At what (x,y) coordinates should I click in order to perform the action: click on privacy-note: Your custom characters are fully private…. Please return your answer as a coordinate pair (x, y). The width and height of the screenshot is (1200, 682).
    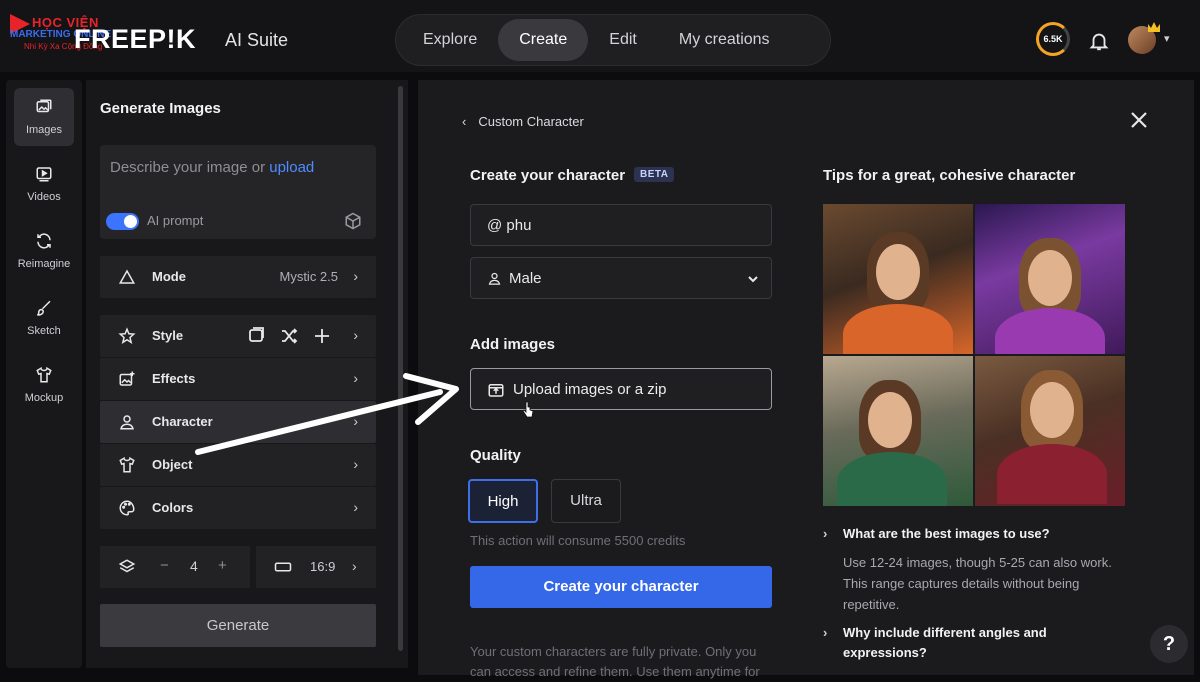
    Looking at the image, I should click on (615, 661).